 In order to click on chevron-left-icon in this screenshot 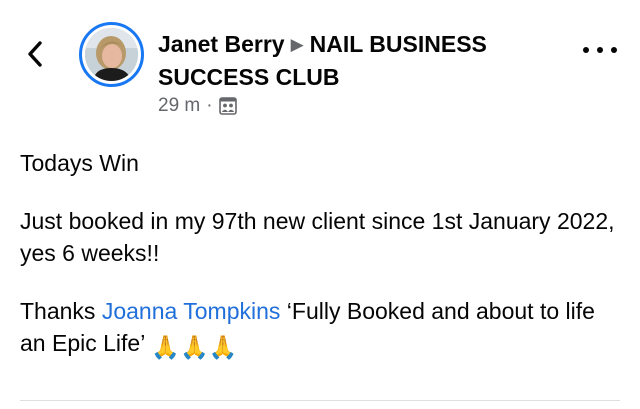, I will do `click(35, 54)`.